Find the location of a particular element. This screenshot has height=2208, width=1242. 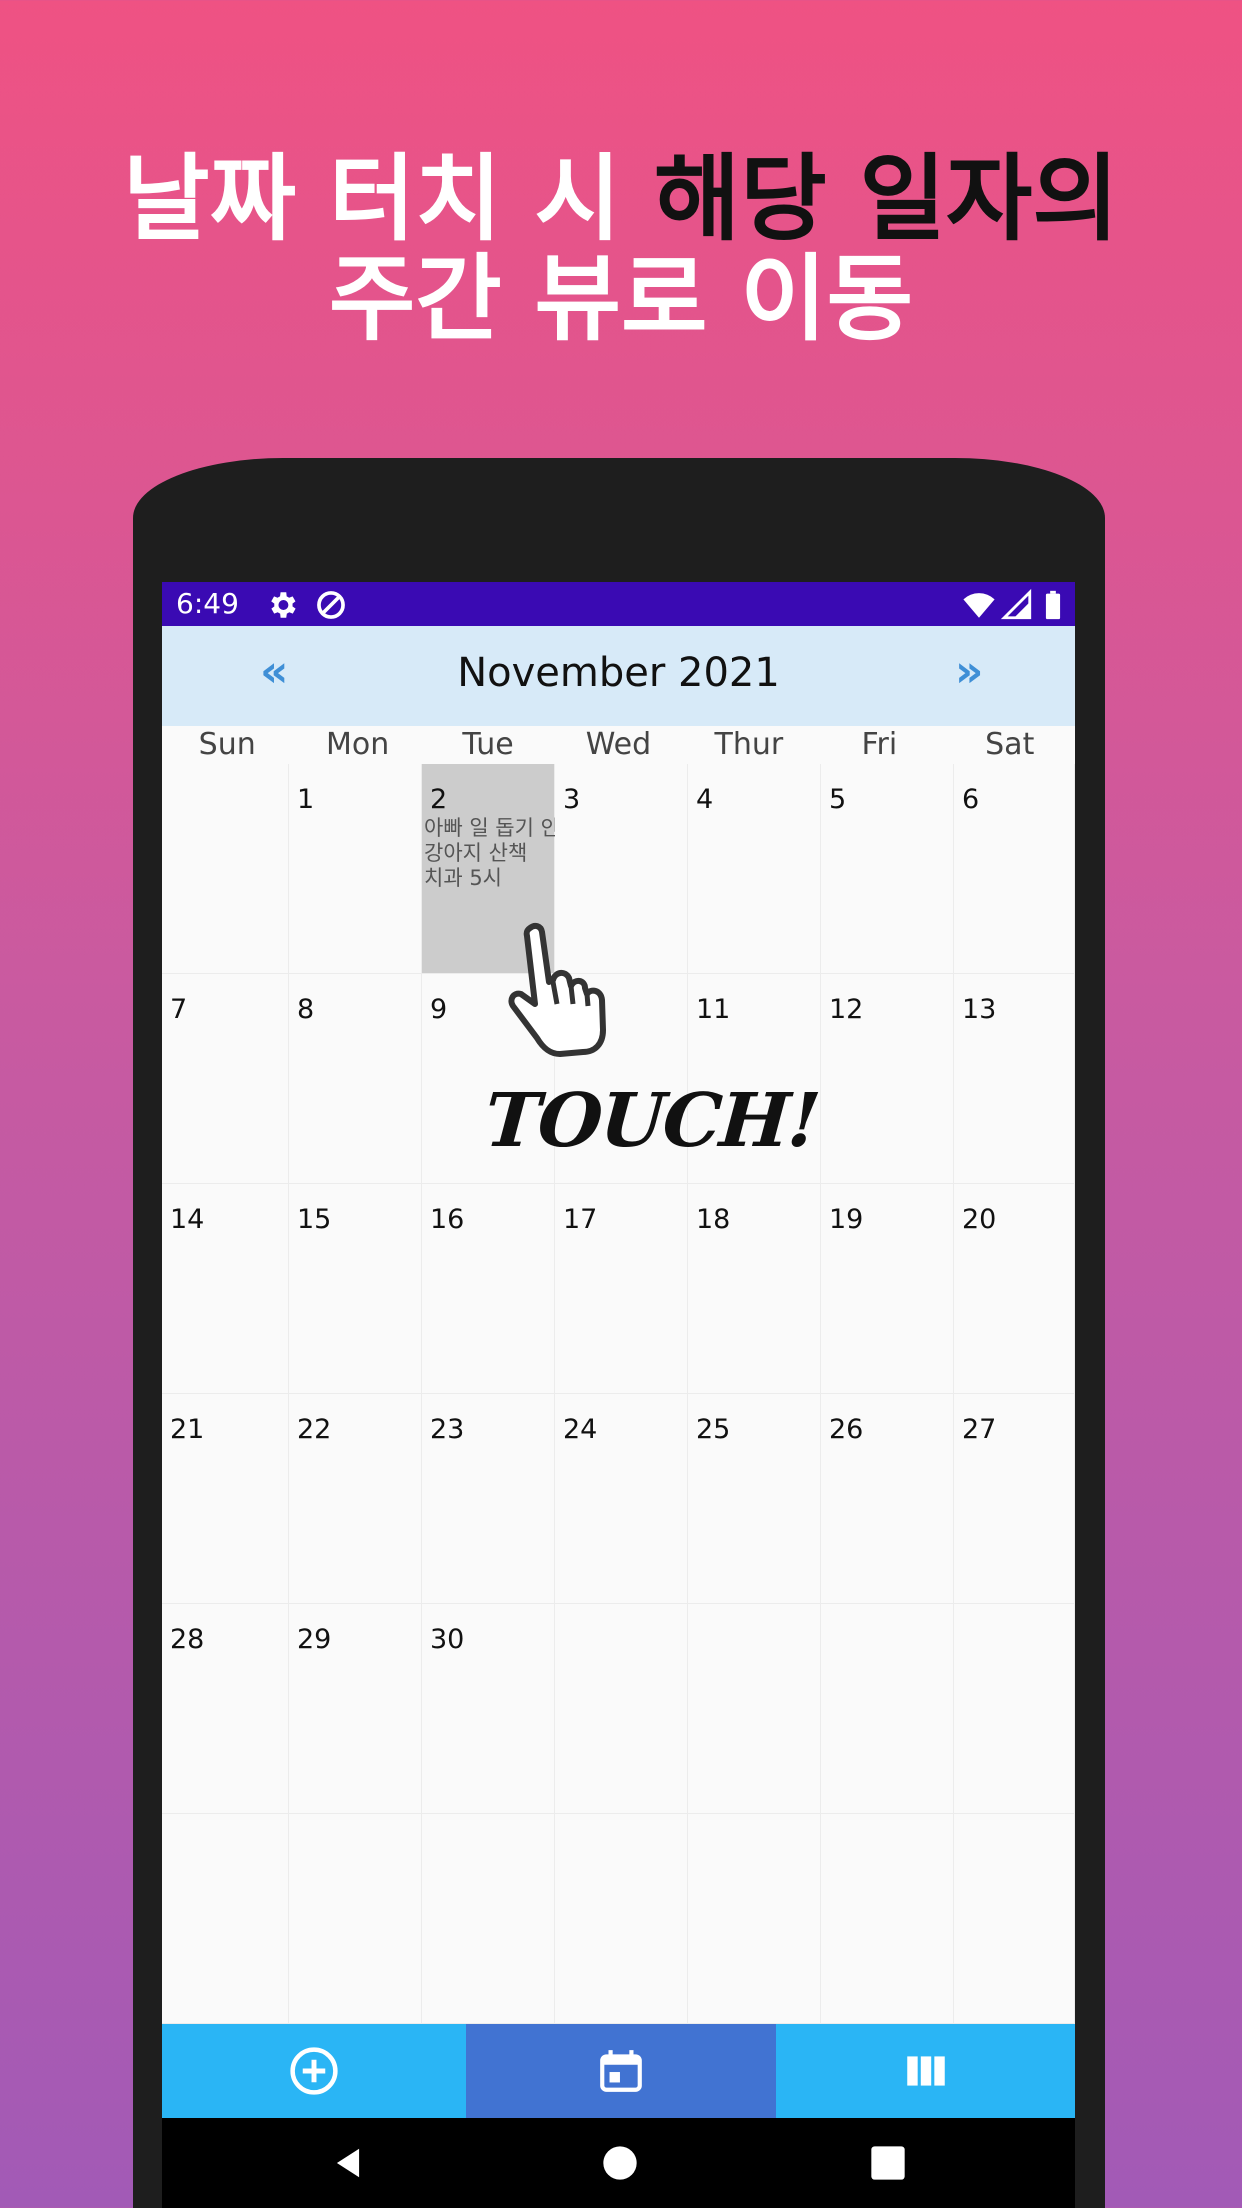

back-icon is located at coordinates (348, 2163).